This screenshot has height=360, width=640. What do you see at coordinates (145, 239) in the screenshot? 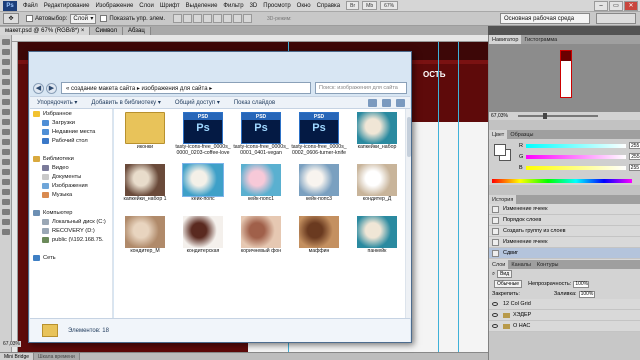
I see `file-tile: кондитер_М` at bounding box center [145, 239].